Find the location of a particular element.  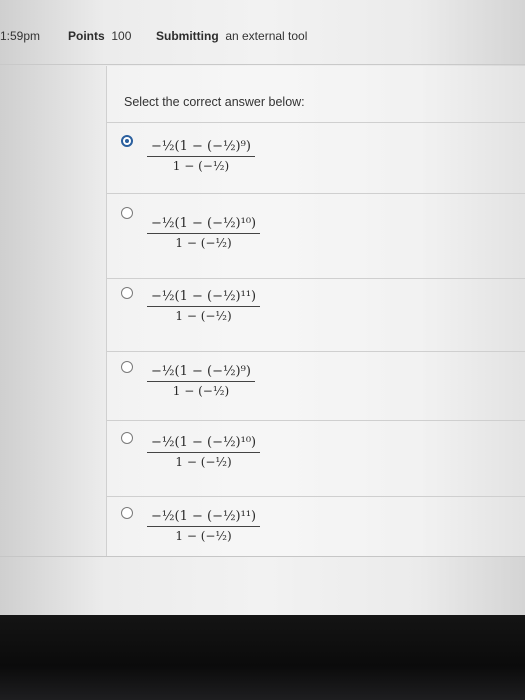

header-divider is located at coordinates (262, 64).